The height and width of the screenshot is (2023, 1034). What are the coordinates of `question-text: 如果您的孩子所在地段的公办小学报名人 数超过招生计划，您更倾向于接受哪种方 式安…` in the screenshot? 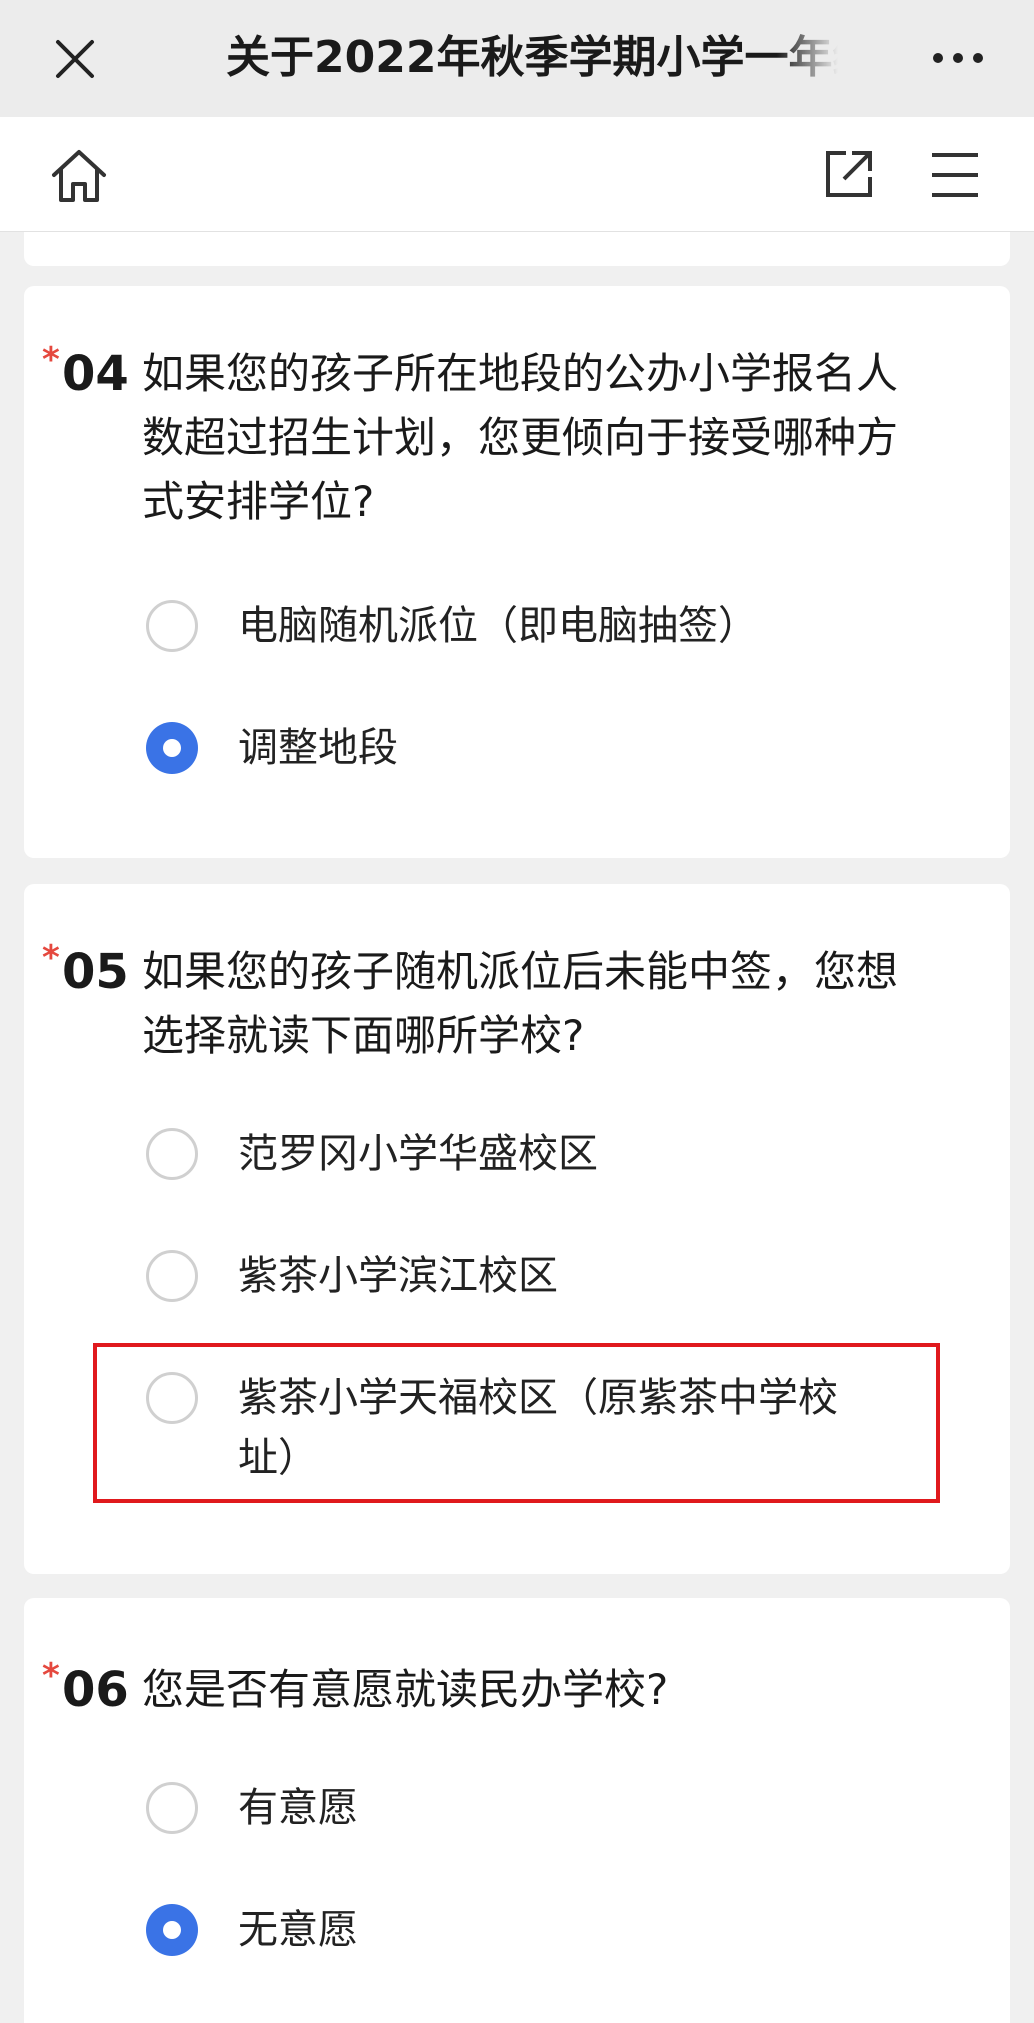 It's located at (520, 437).